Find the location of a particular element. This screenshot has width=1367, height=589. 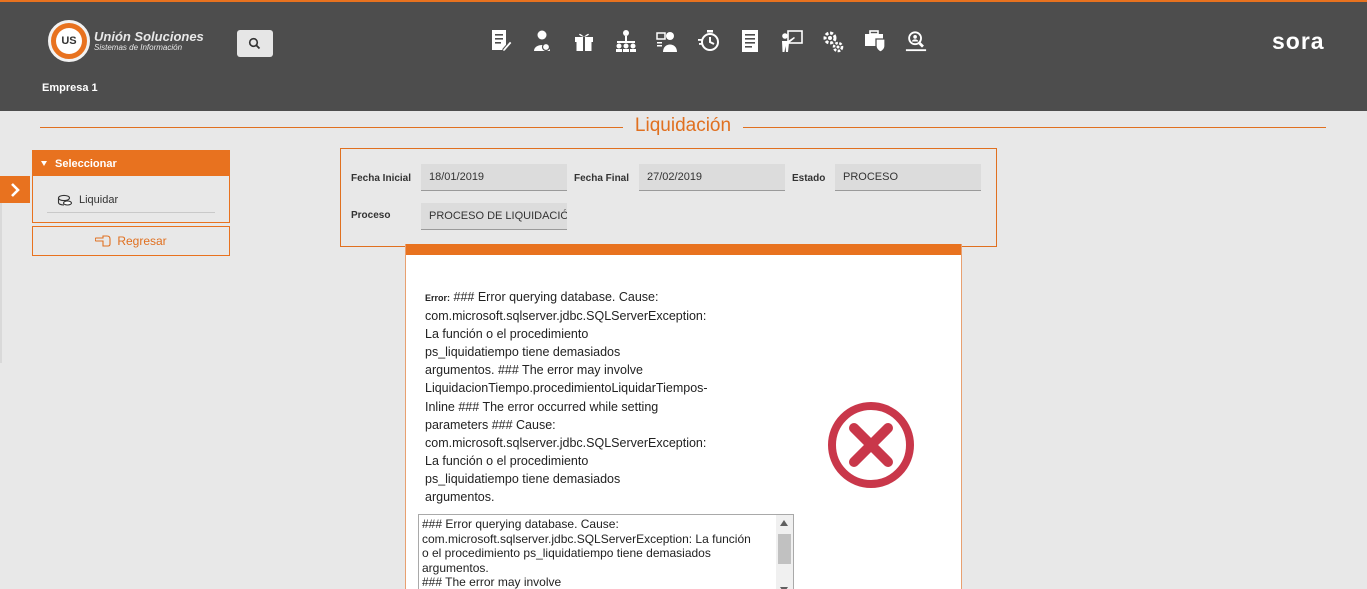

search-button is located at coordinates (255, 43).